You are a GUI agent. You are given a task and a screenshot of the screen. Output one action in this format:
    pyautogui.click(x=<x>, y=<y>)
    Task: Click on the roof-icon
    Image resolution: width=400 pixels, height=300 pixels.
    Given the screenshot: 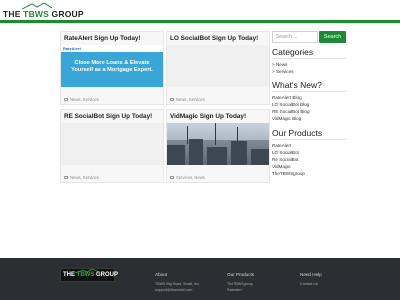 What is the action you would take?
    pyautogui.click(x=37, y=6)
    